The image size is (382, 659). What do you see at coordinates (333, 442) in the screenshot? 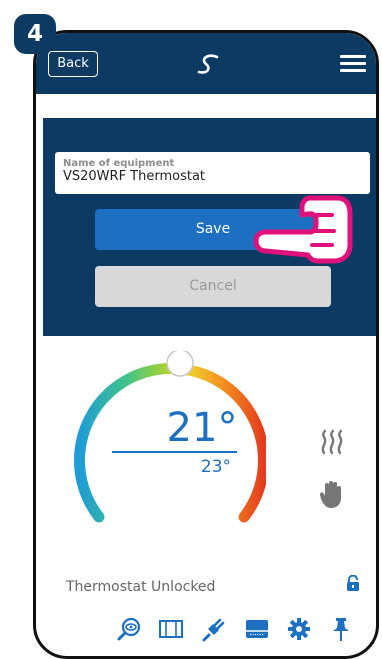
I see `heating-icon` at bounding box center [333, 442].